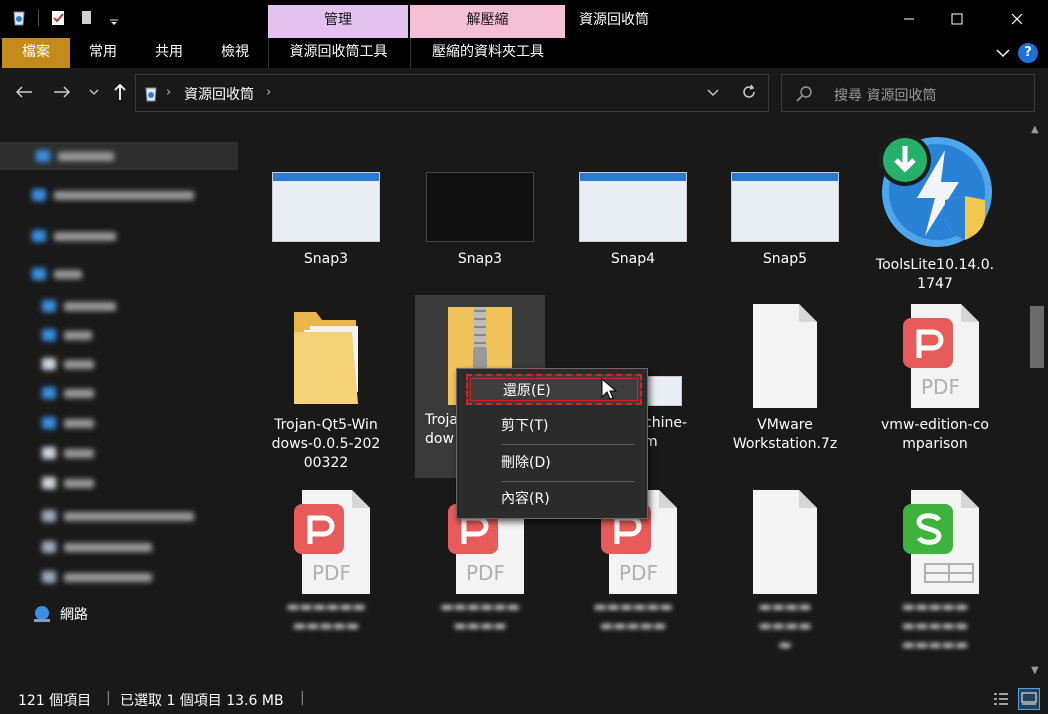 The width and height of the screenshot is (1048, 714). Describe the element at coordinates (785, 378) in the screenshot. I see `file-item-vmware-7z: VMware Workstation.7z` at that location.